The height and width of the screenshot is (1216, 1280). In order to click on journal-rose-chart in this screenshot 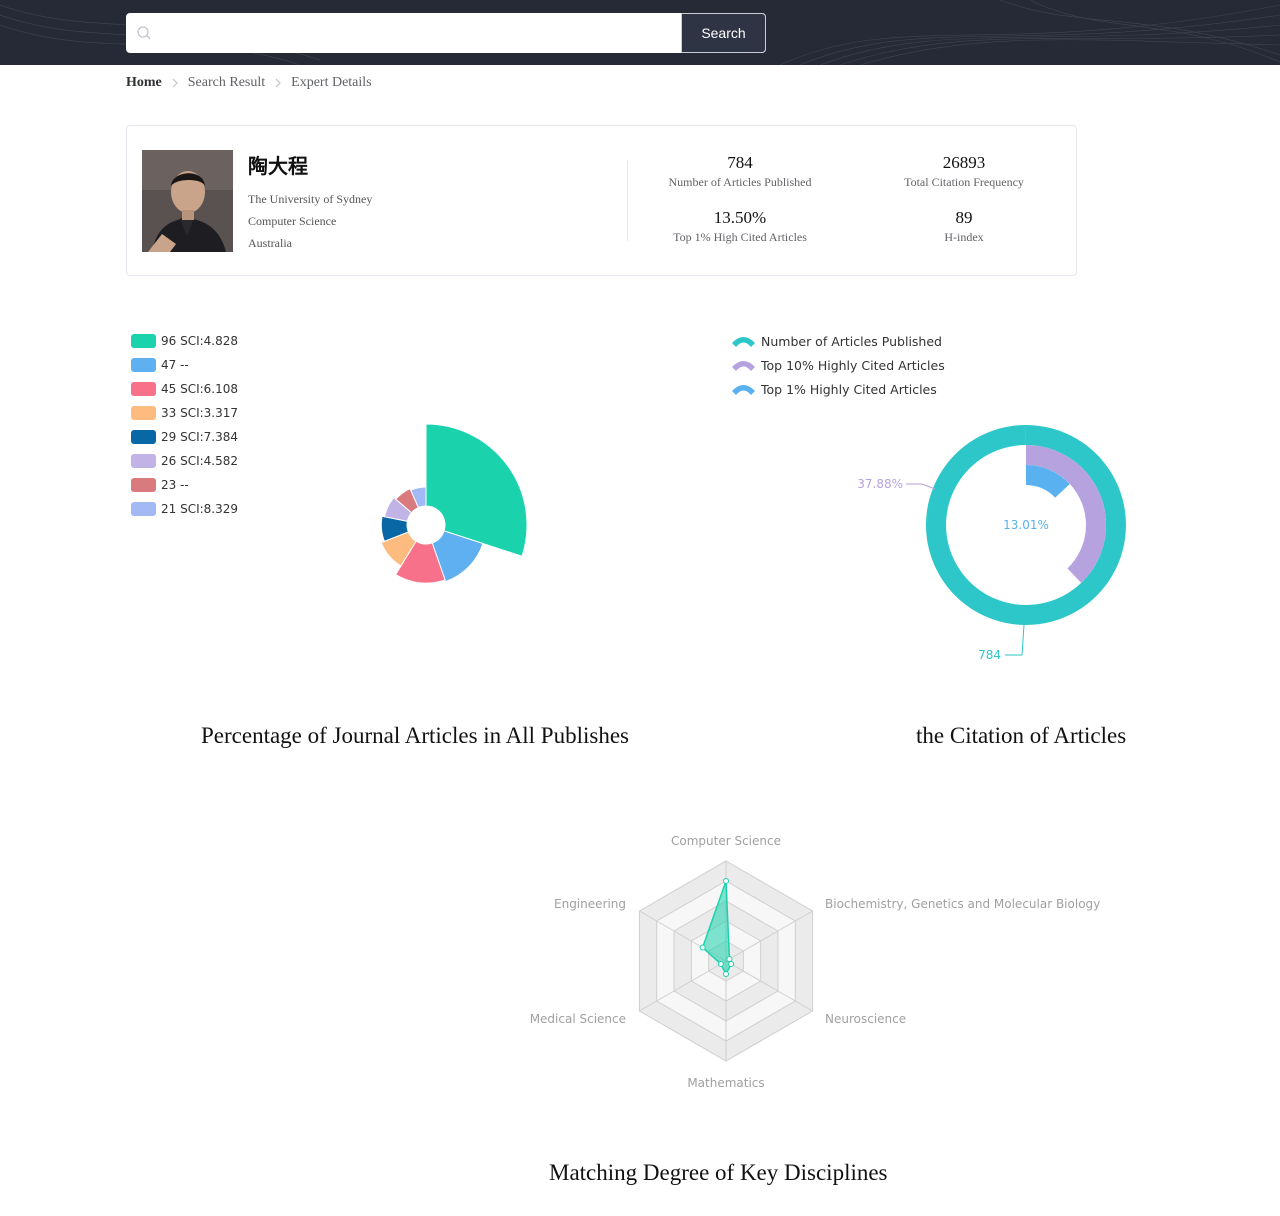, I will do `click(454, 503)`.